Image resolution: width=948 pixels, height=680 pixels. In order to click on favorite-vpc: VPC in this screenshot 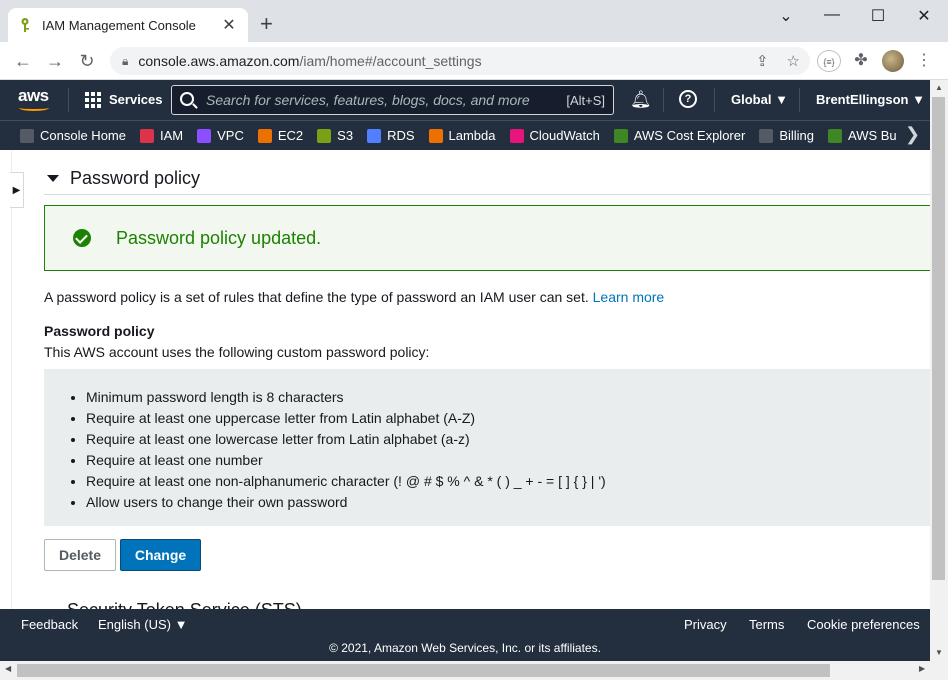, I will do `click(220, 135)`.